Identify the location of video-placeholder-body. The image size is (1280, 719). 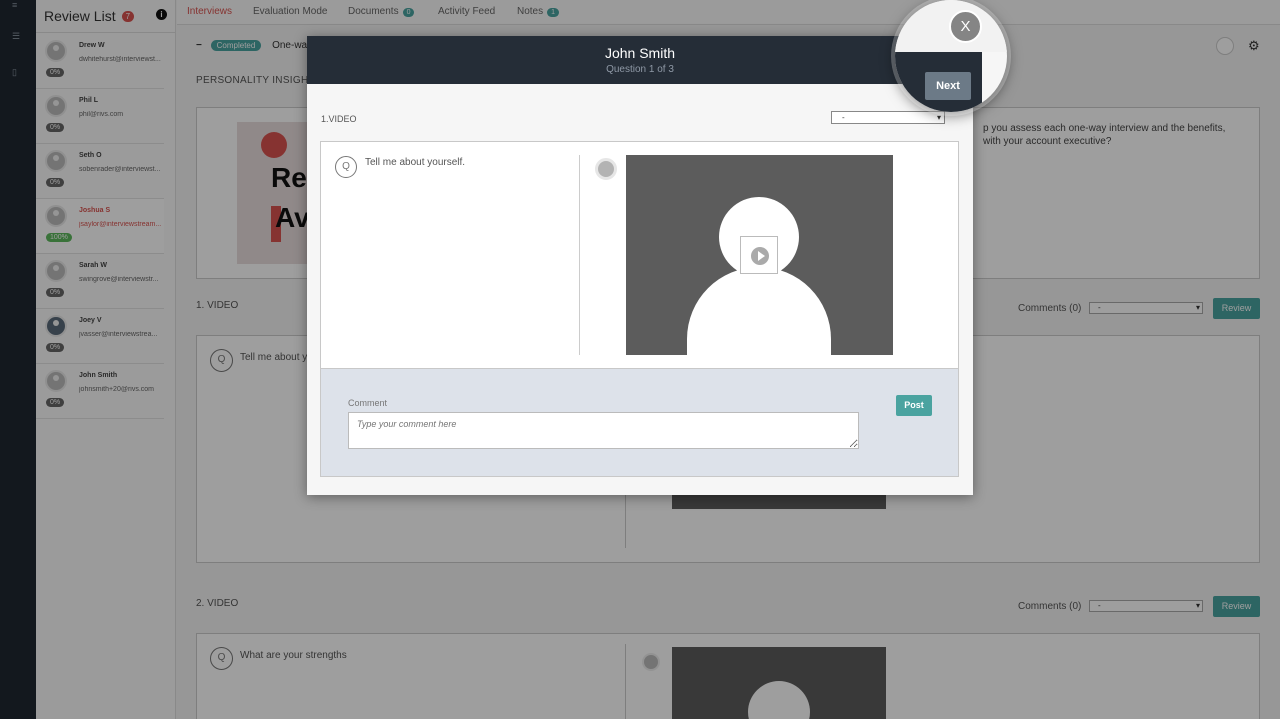
(759, 311).